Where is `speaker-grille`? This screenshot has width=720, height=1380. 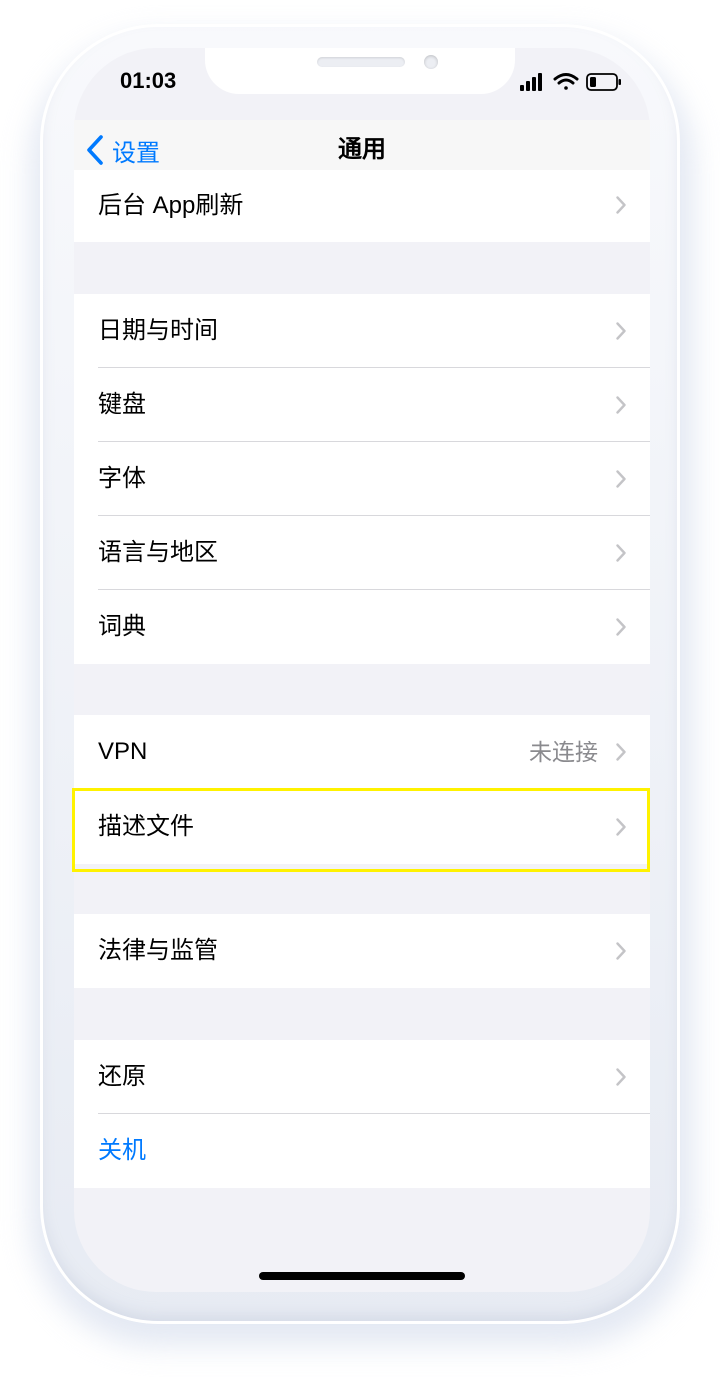 speaker-grille is located at coordinates (361, 62).